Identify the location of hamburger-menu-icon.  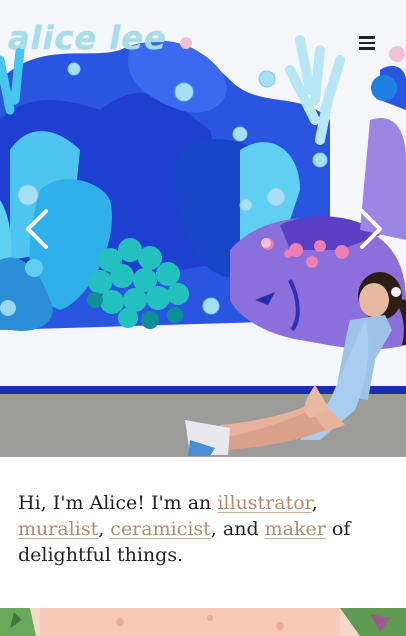
(367, 43).